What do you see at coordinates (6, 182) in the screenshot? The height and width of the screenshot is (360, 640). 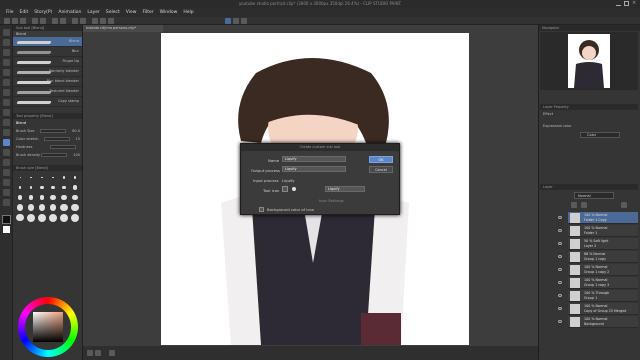 I see `figure-tool-icon` at bounding box center [6, 182].